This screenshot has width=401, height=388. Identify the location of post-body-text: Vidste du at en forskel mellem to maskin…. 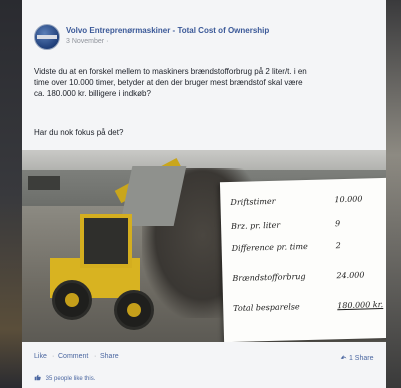
(170, 82).